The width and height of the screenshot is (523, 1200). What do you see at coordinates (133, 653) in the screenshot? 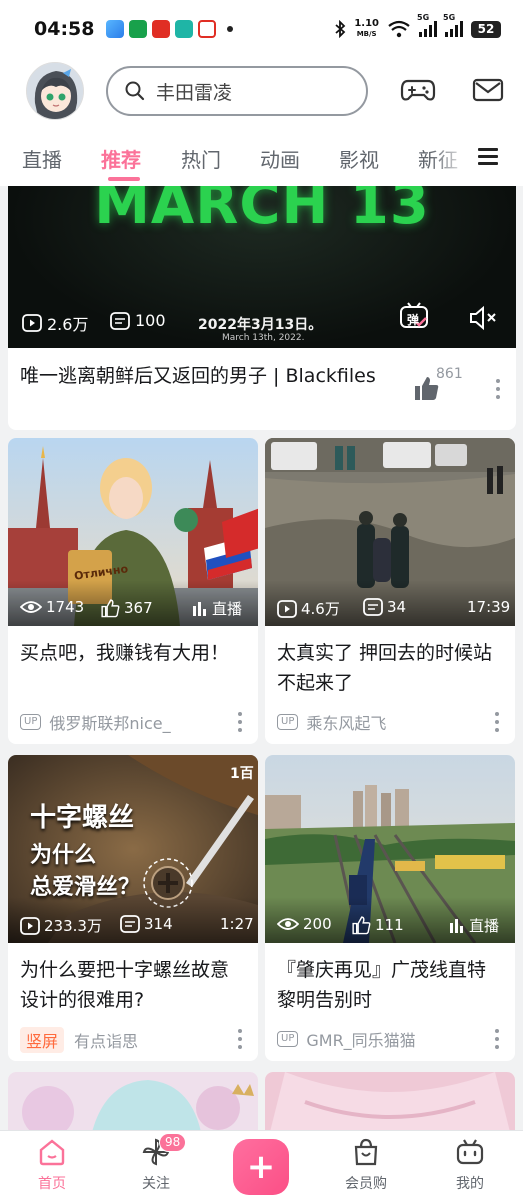
I see `video-title: 买点吧，我赚钱有大用！` at bounding box center [133, 653].